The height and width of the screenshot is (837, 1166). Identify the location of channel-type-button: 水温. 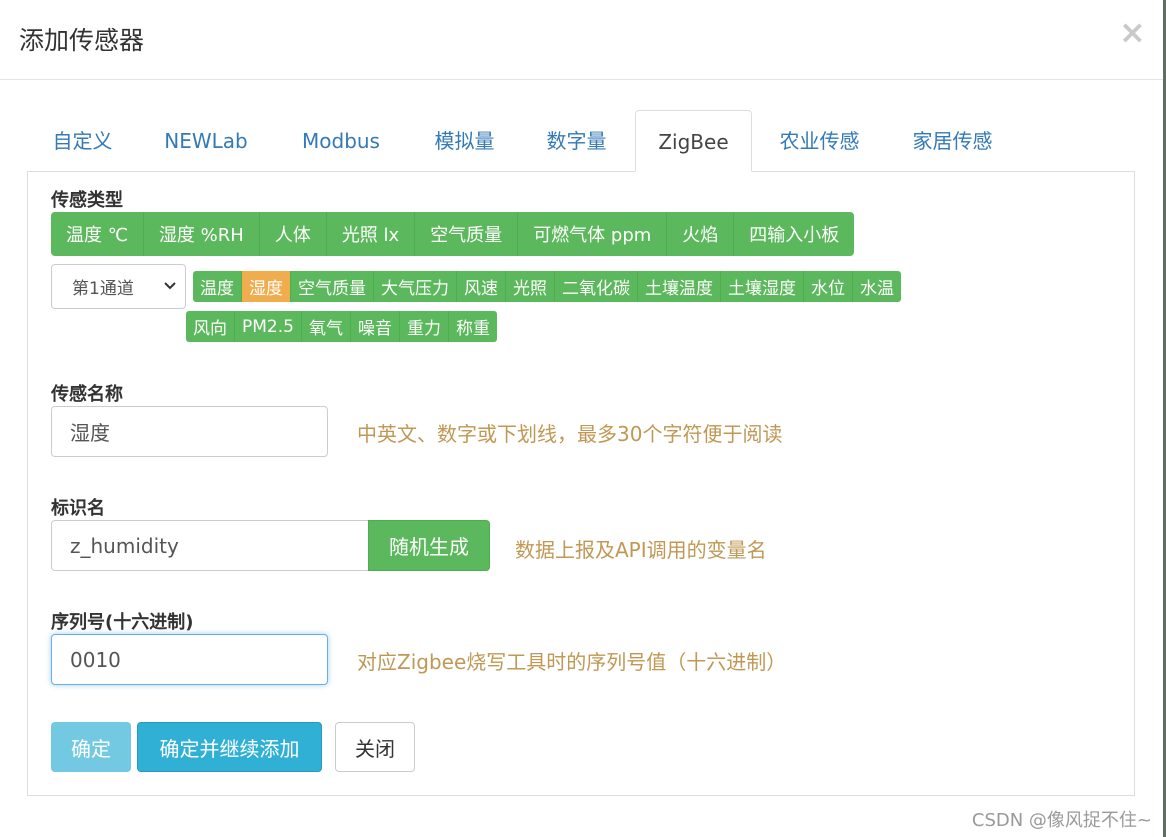
(877, 286).